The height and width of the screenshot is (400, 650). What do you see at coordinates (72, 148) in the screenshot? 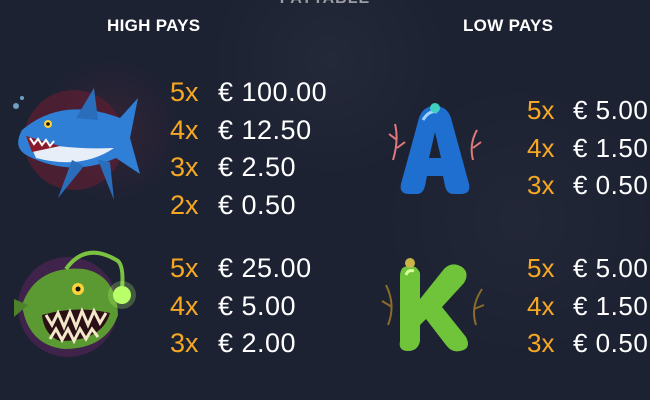
I see `shark-icon` at bounding box center [72, 148].